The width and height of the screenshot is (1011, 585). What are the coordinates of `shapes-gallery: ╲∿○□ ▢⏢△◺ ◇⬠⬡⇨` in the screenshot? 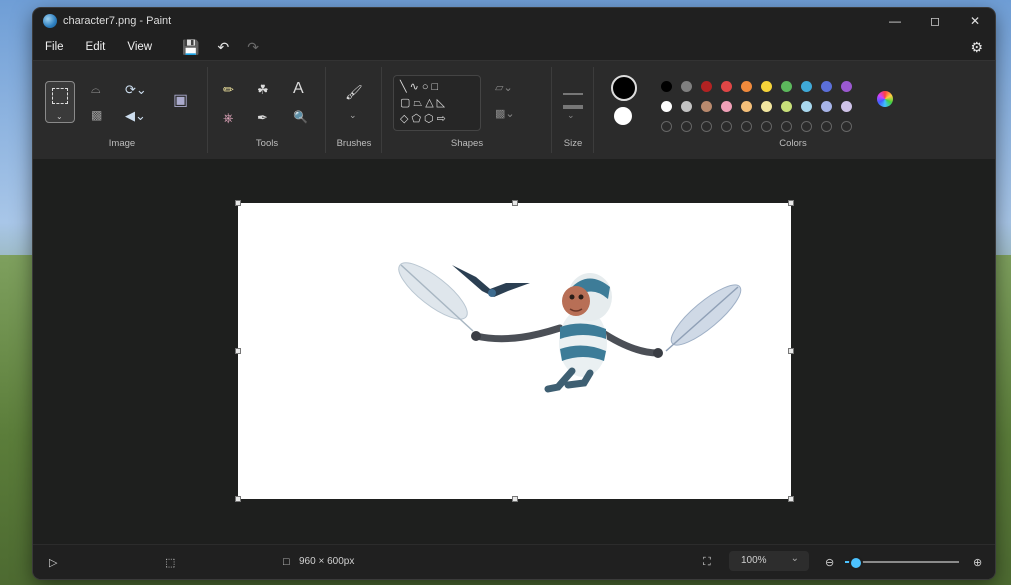 It's located at (437, 103).